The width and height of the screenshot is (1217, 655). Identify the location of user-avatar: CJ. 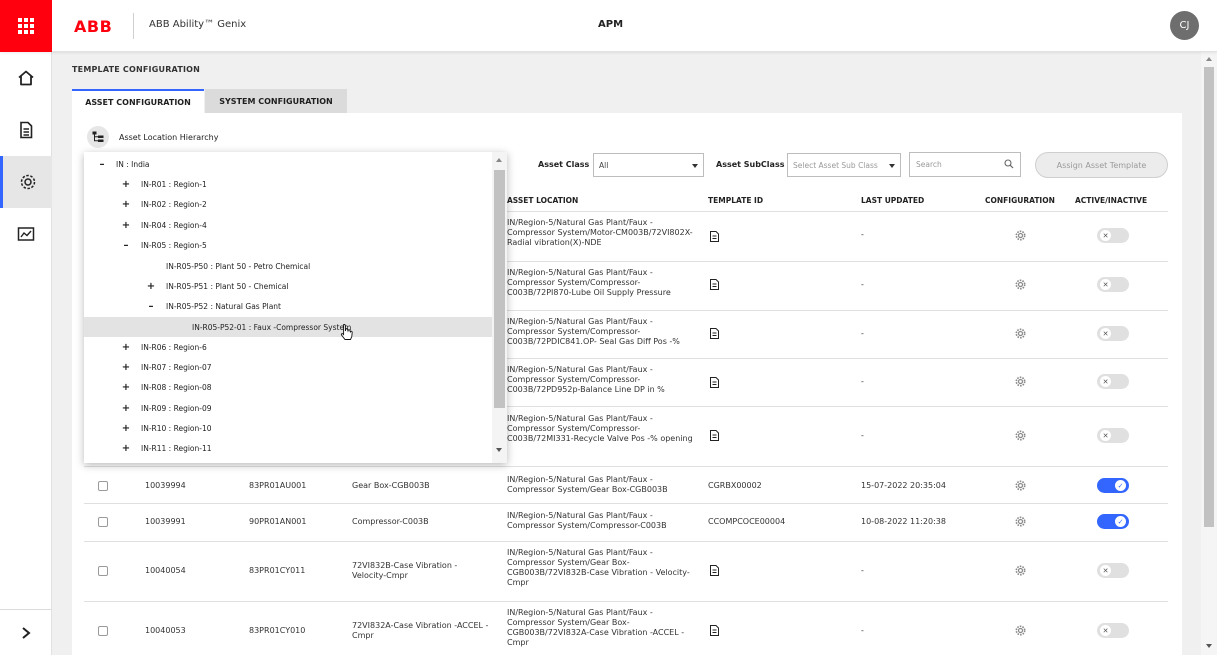
(1184, 25).